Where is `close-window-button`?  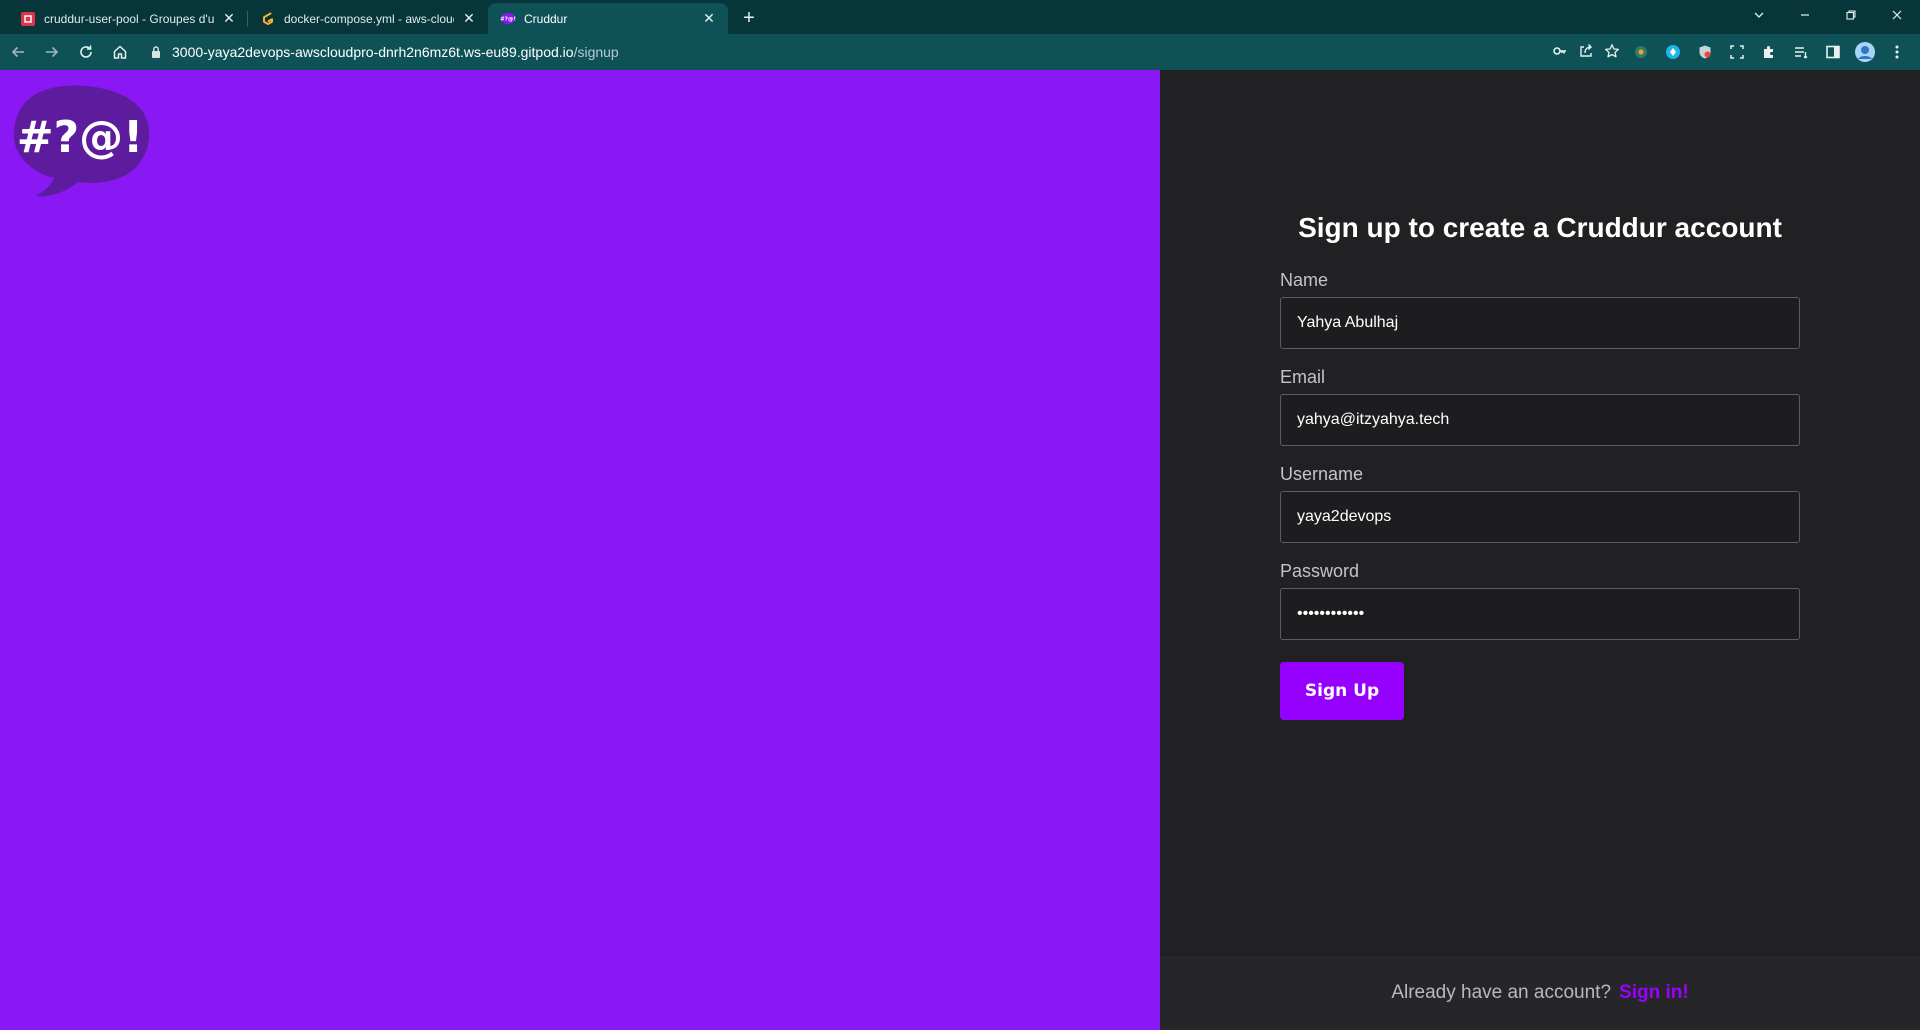
close-window-button is located at coordinates (1897, 15).